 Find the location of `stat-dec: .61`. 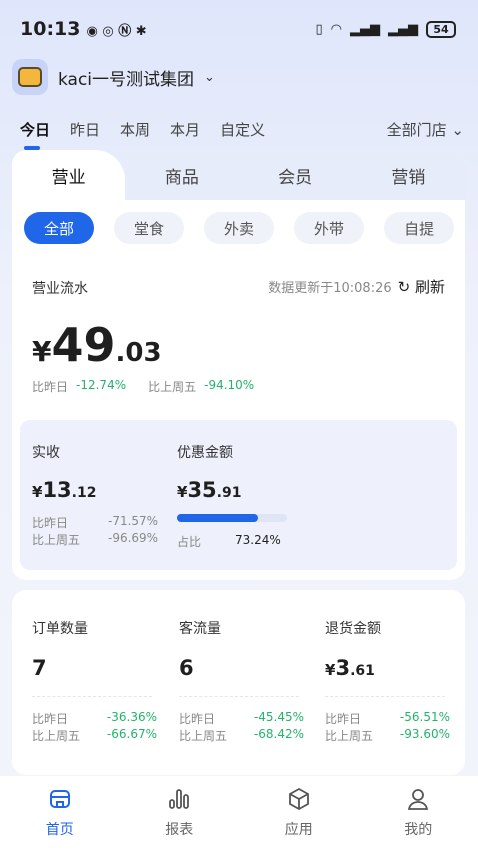

stat-dec: .61 is located at coordinates (362, 671).